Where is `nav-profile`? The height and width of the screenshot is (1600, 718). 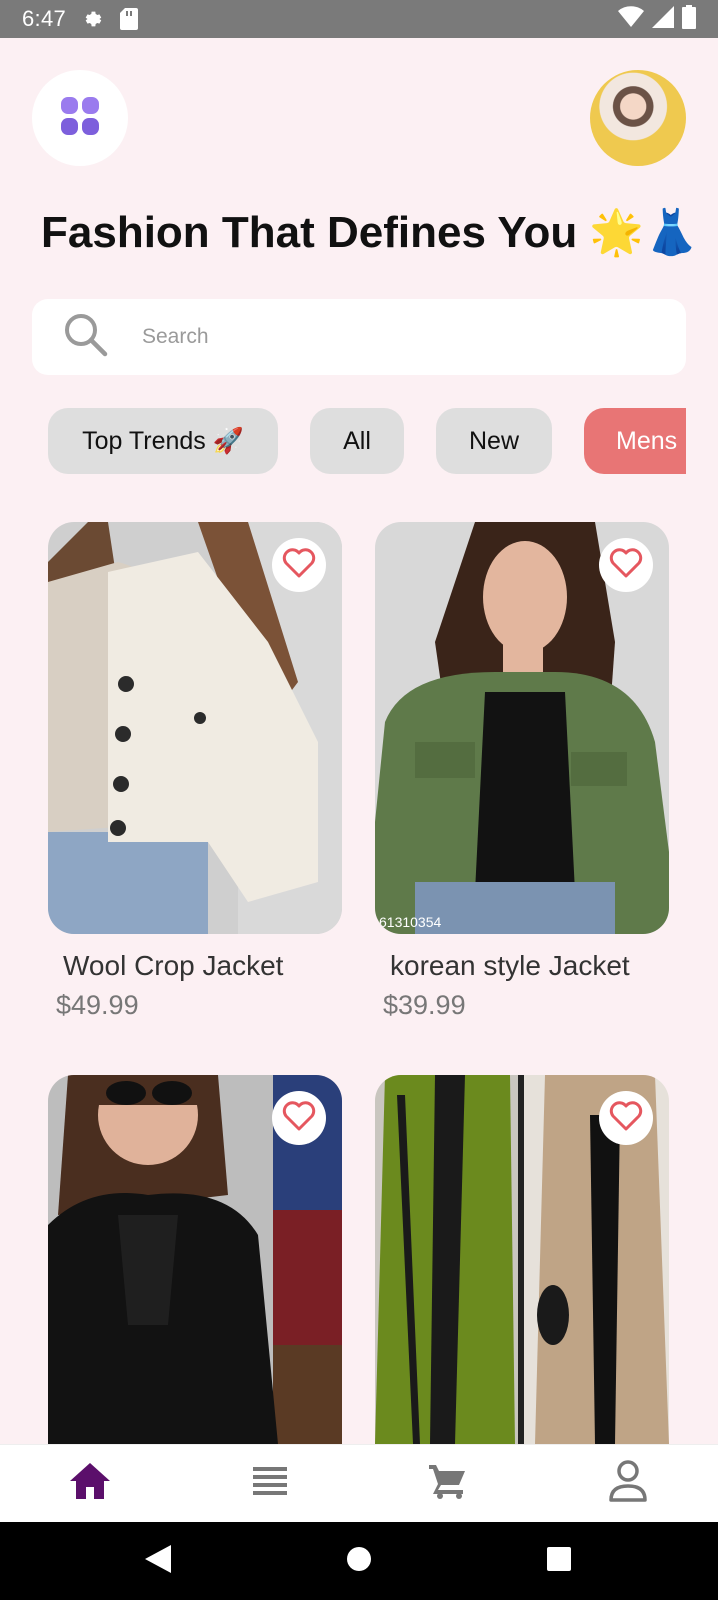
nav-profile is located at coordinates (628, 1483).